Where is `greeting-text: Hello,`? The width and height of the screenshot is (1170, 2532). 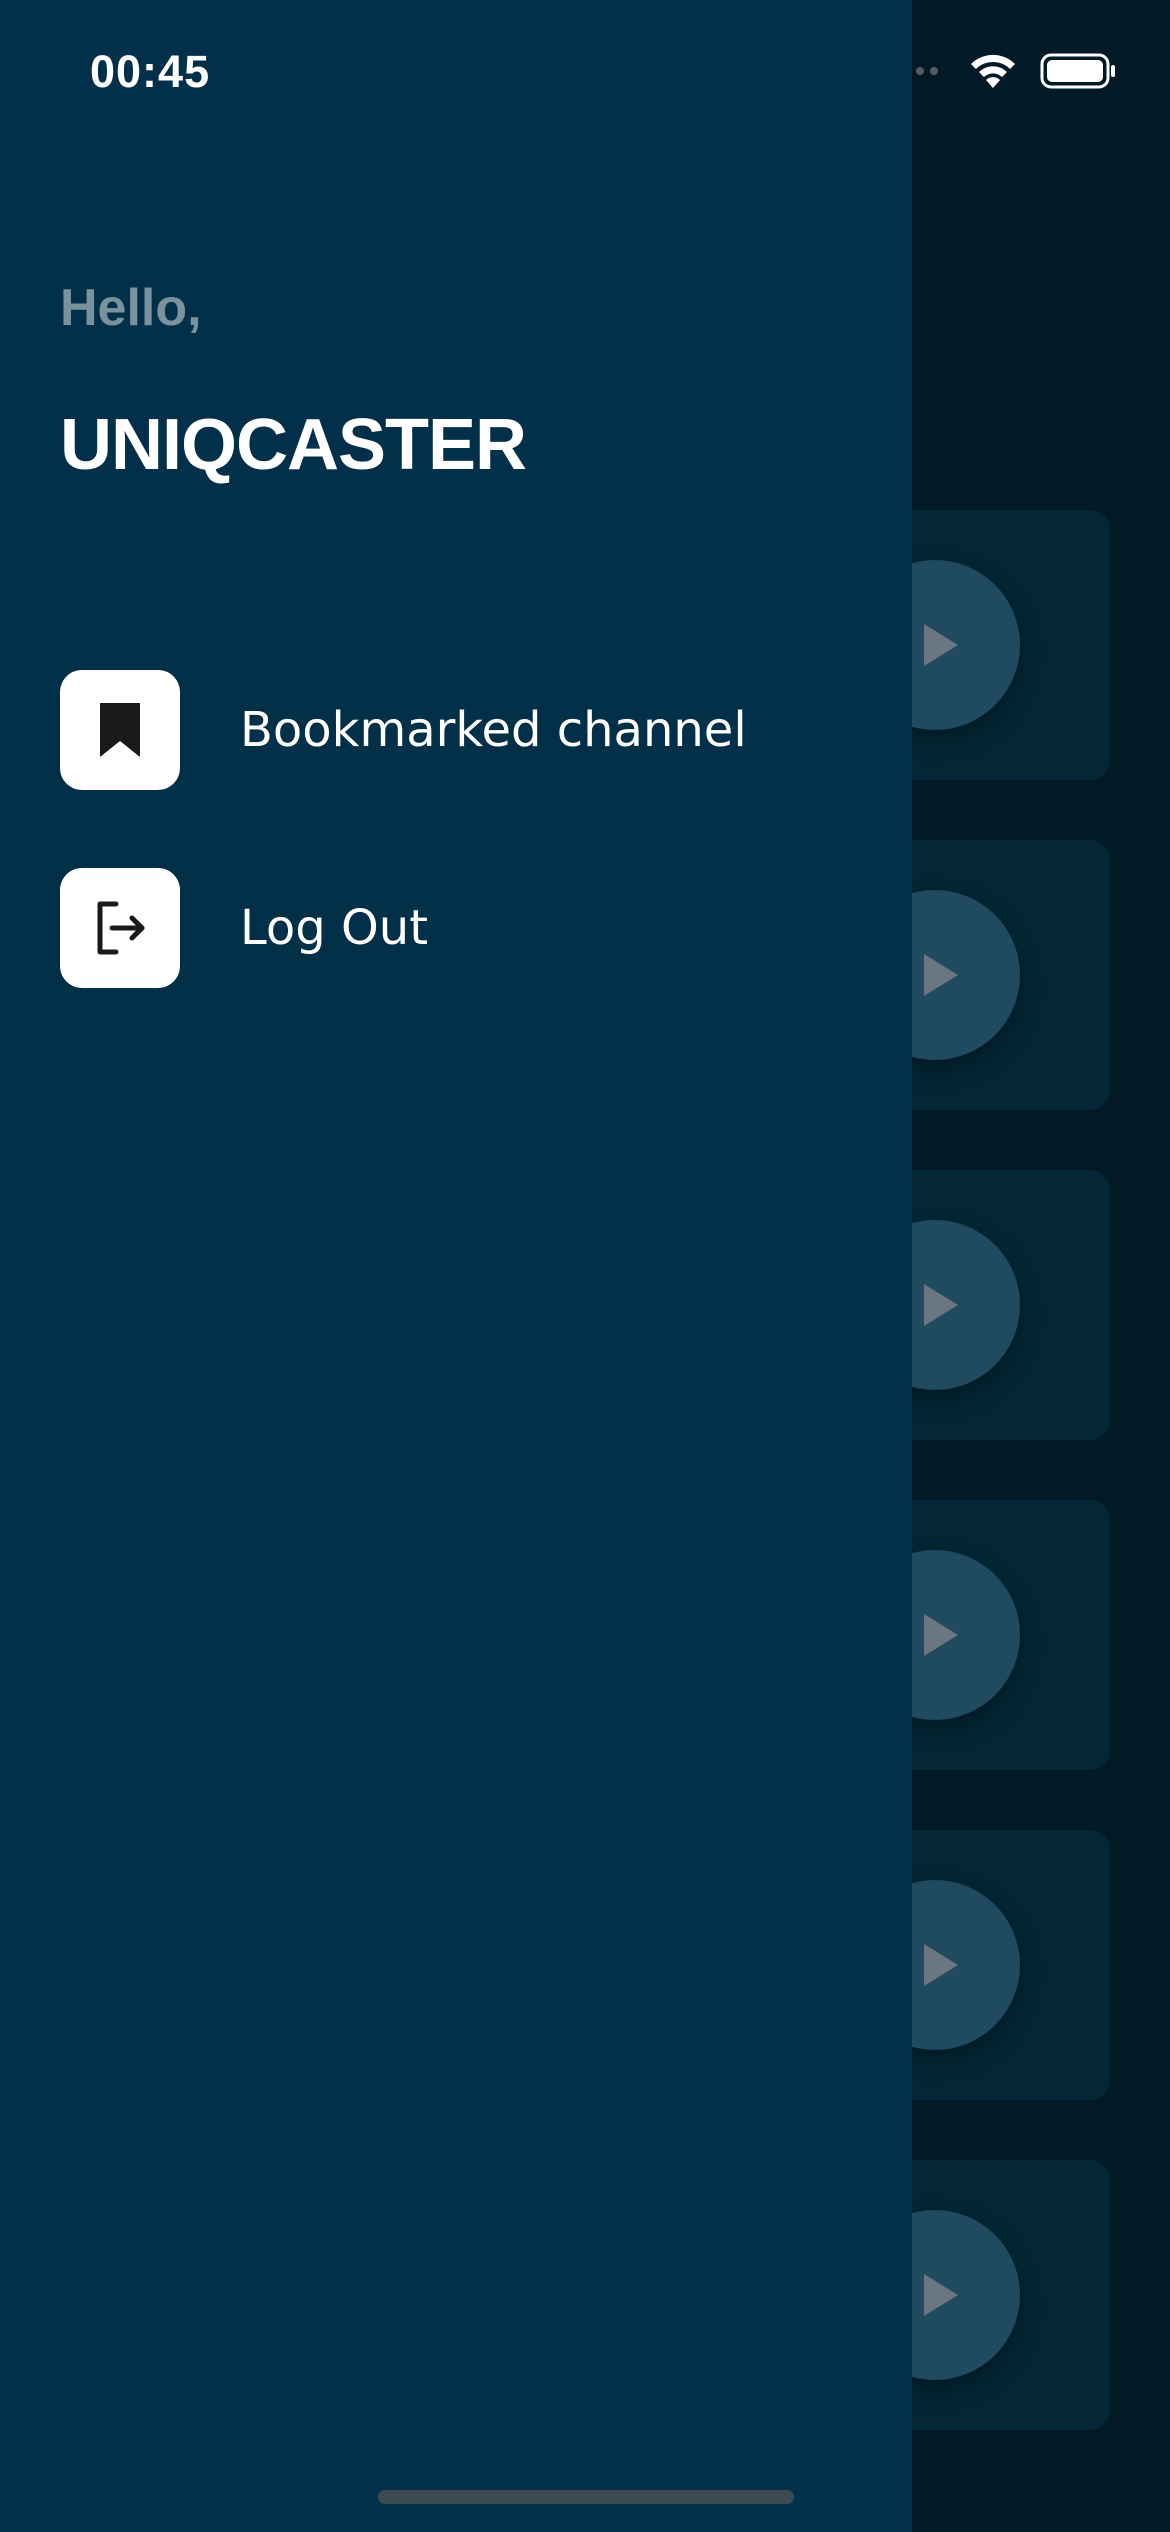
greeting-text: Hello, is located at coordinates (131, 308).